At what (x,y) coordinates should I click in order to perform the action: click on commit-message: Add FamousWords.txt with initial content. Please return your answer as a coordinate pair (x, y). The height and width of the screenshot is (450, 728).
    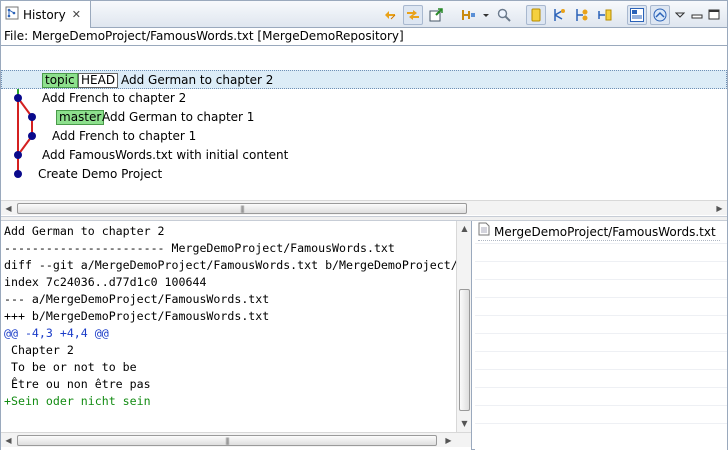
    Looking at the image, I should click on (165, 155).